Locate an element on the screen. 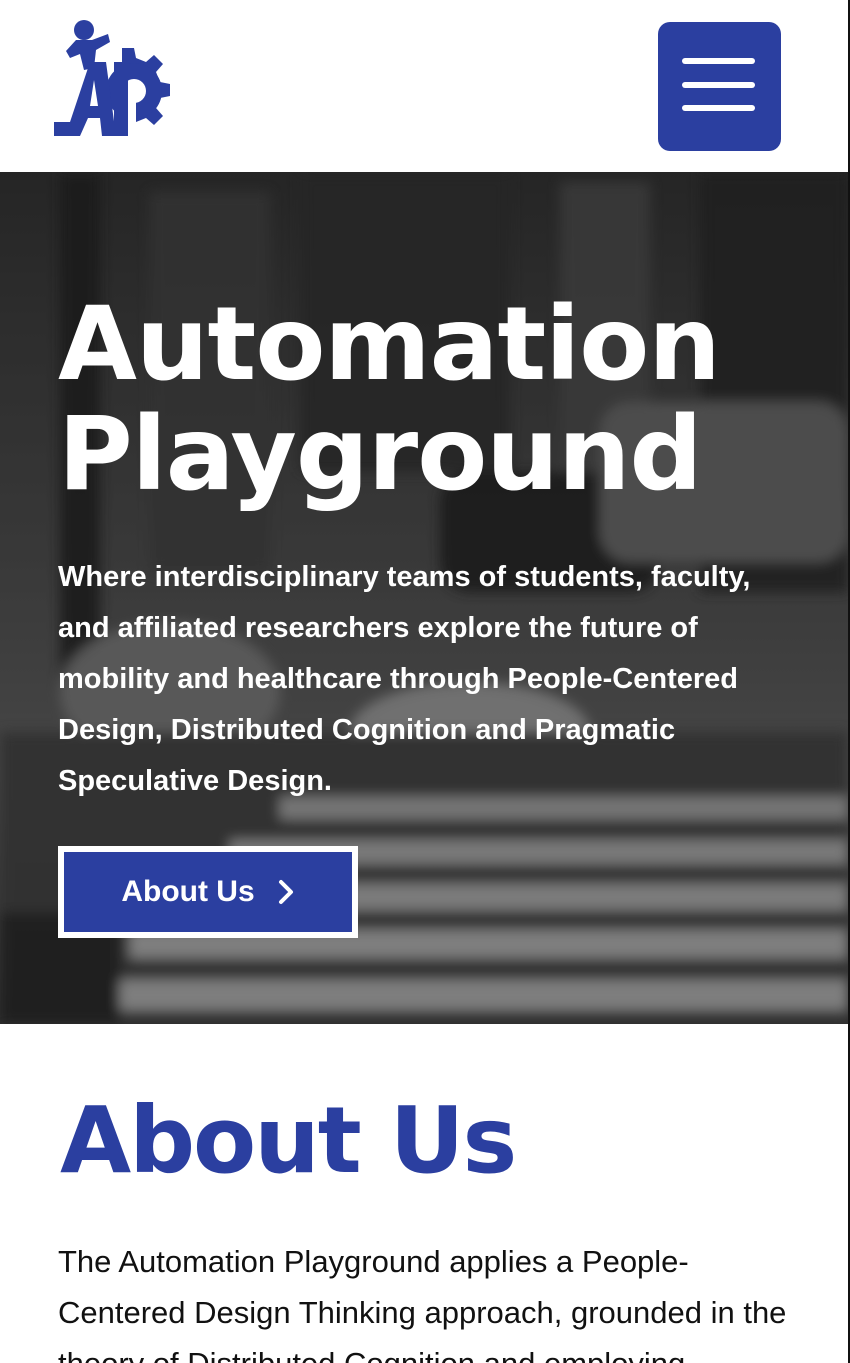  chevron-right-icon is located at coordinates (285, 892).